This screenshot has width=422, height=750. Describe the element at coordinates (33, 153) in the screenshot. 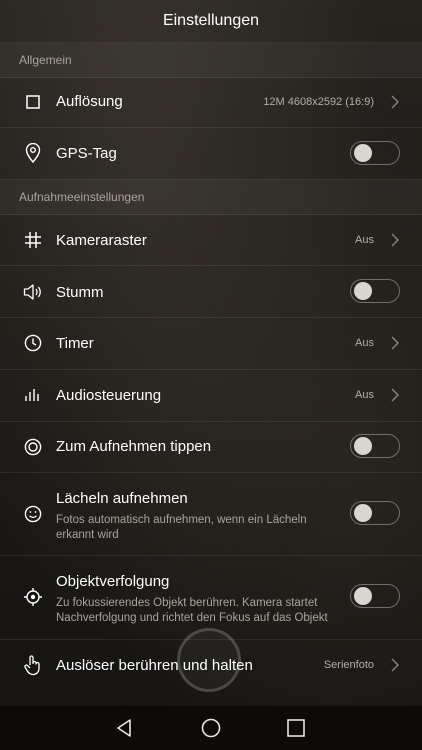

I see `location-pin-icon` at that location.